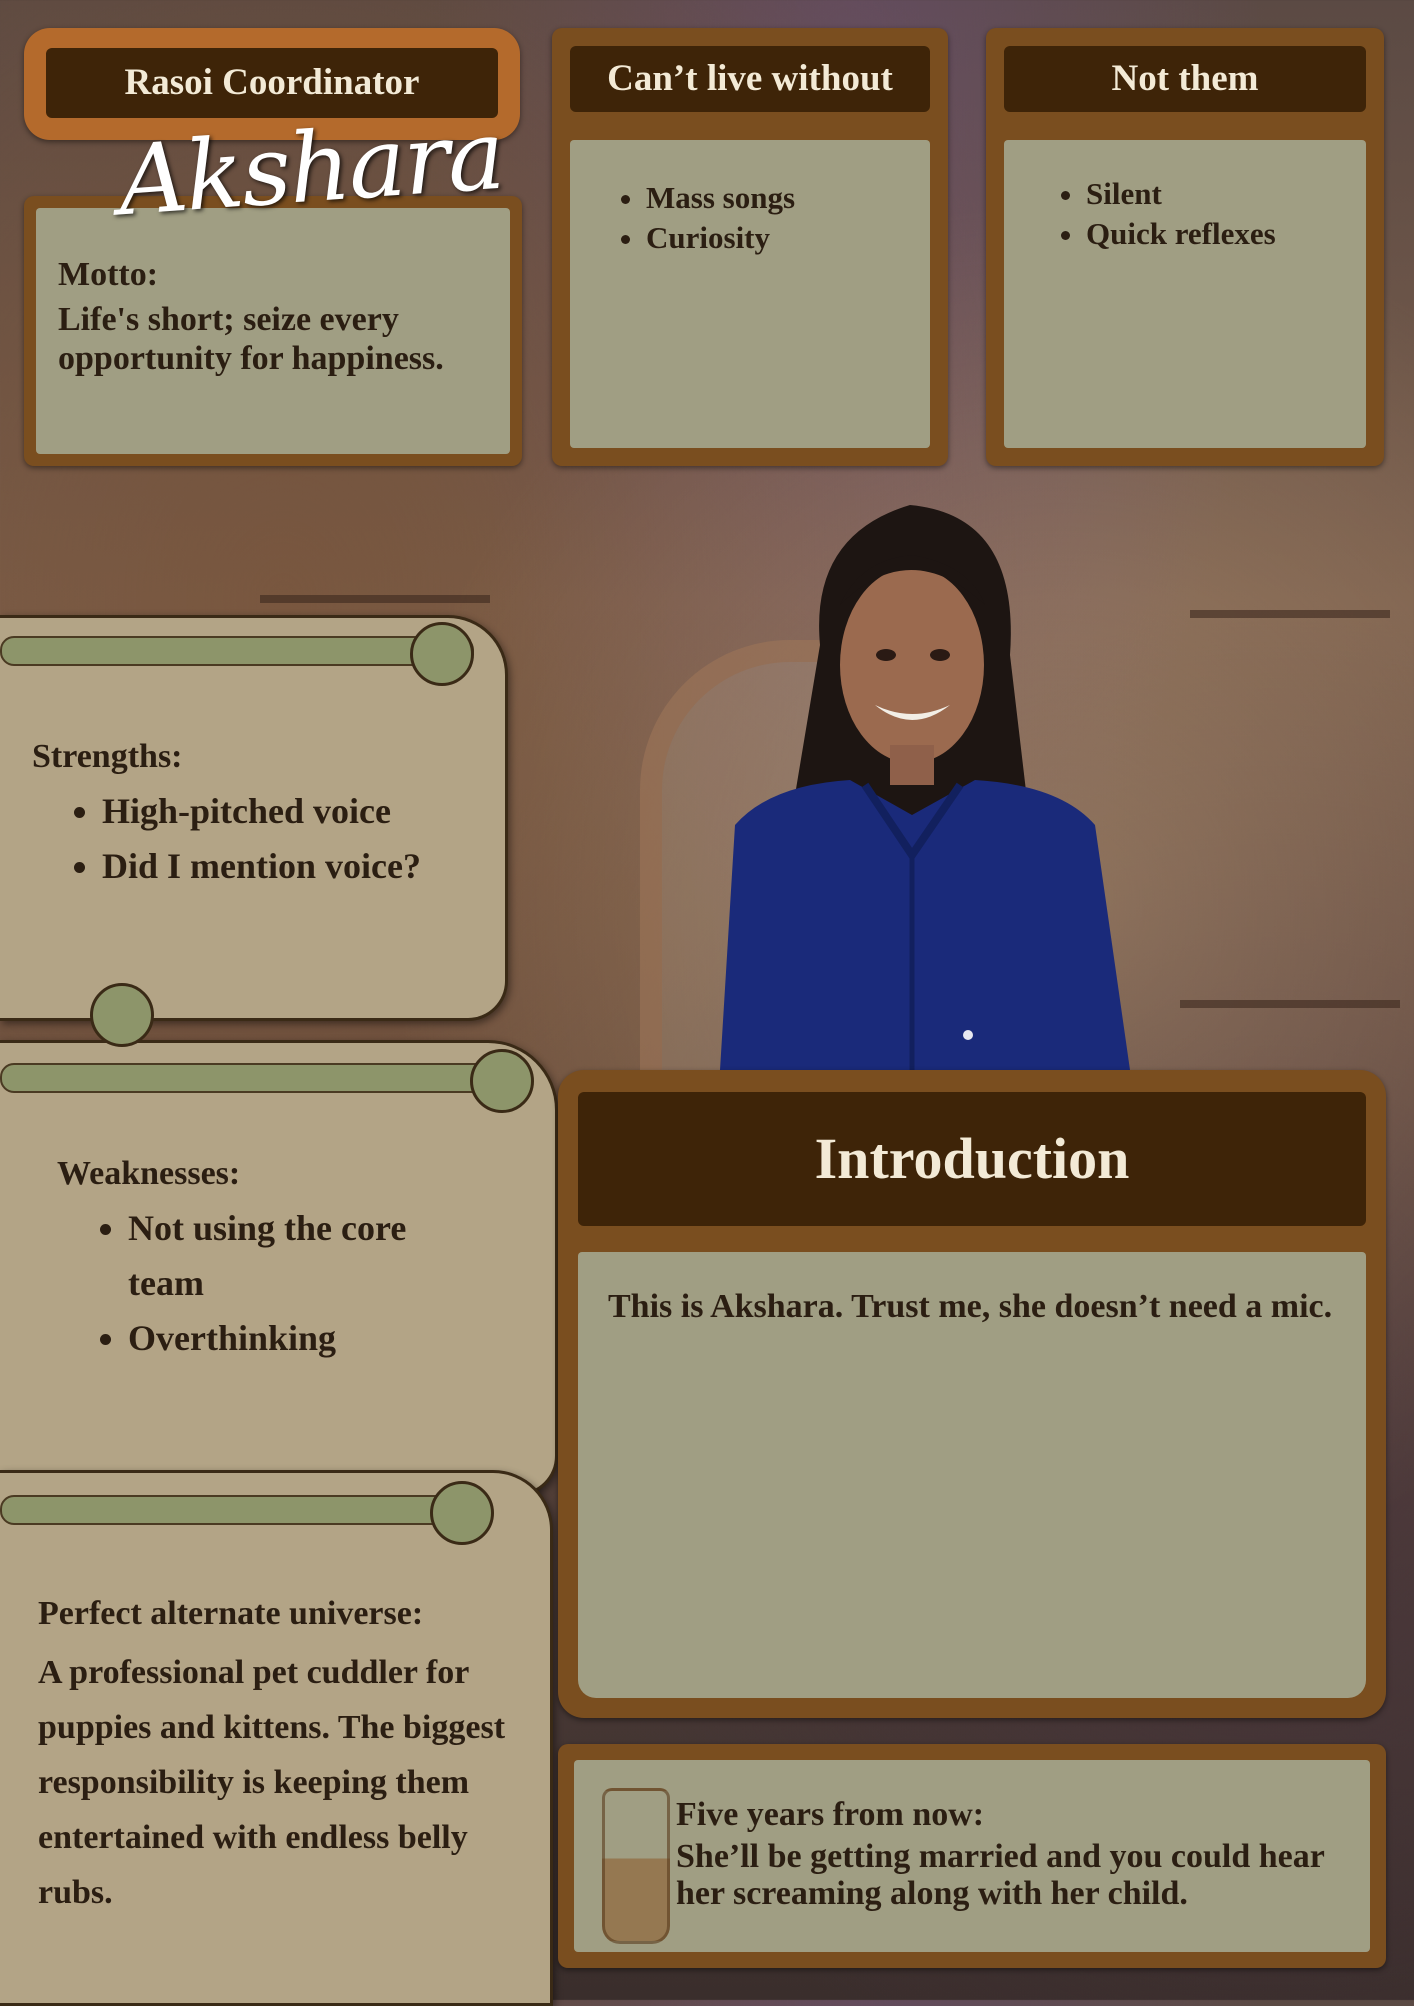 The width and height of the screenshot is (1414, 2006). What do you see at coordinates (108, 274) in the screenshot?
I see `motto-label: Motto:` at bounding box center [108, 274].